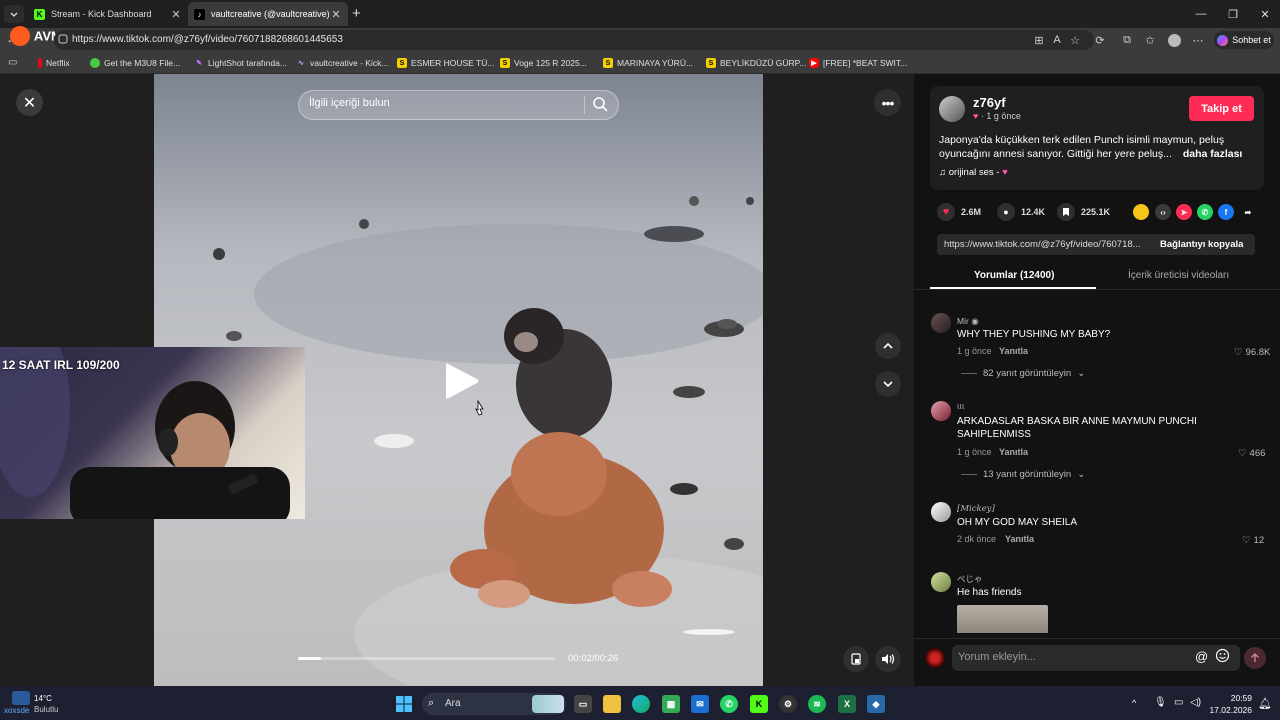 This screenshot has width=1280, height=720. I want to click on weather-icon, so click(21, 698).